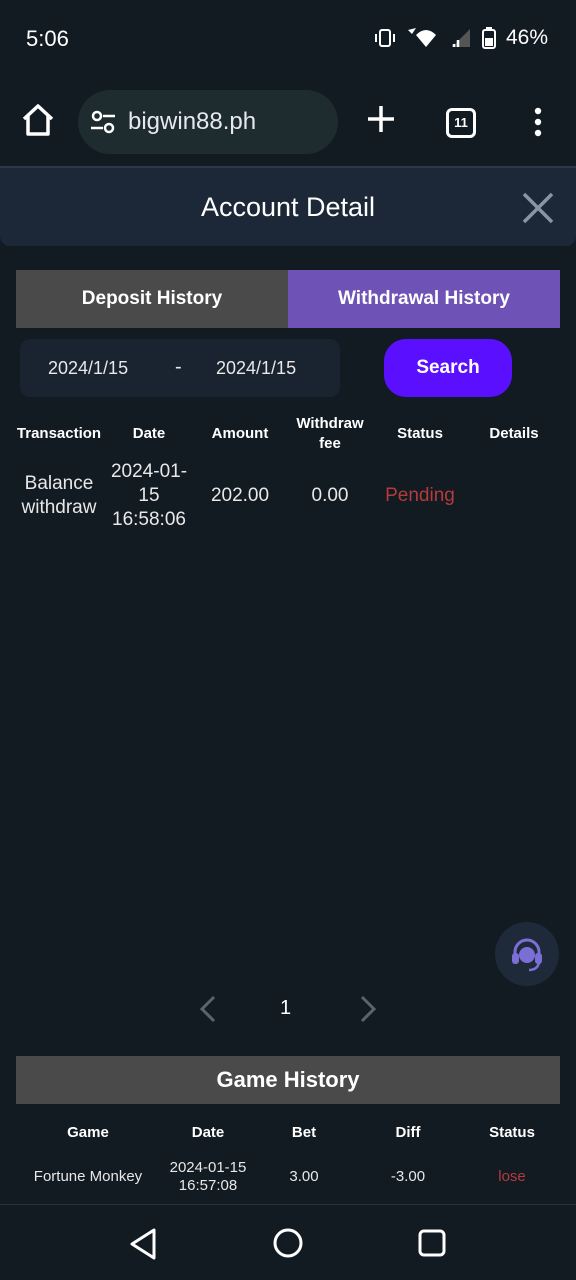  I want to click on status-time: 5:06, so click(47, 38).